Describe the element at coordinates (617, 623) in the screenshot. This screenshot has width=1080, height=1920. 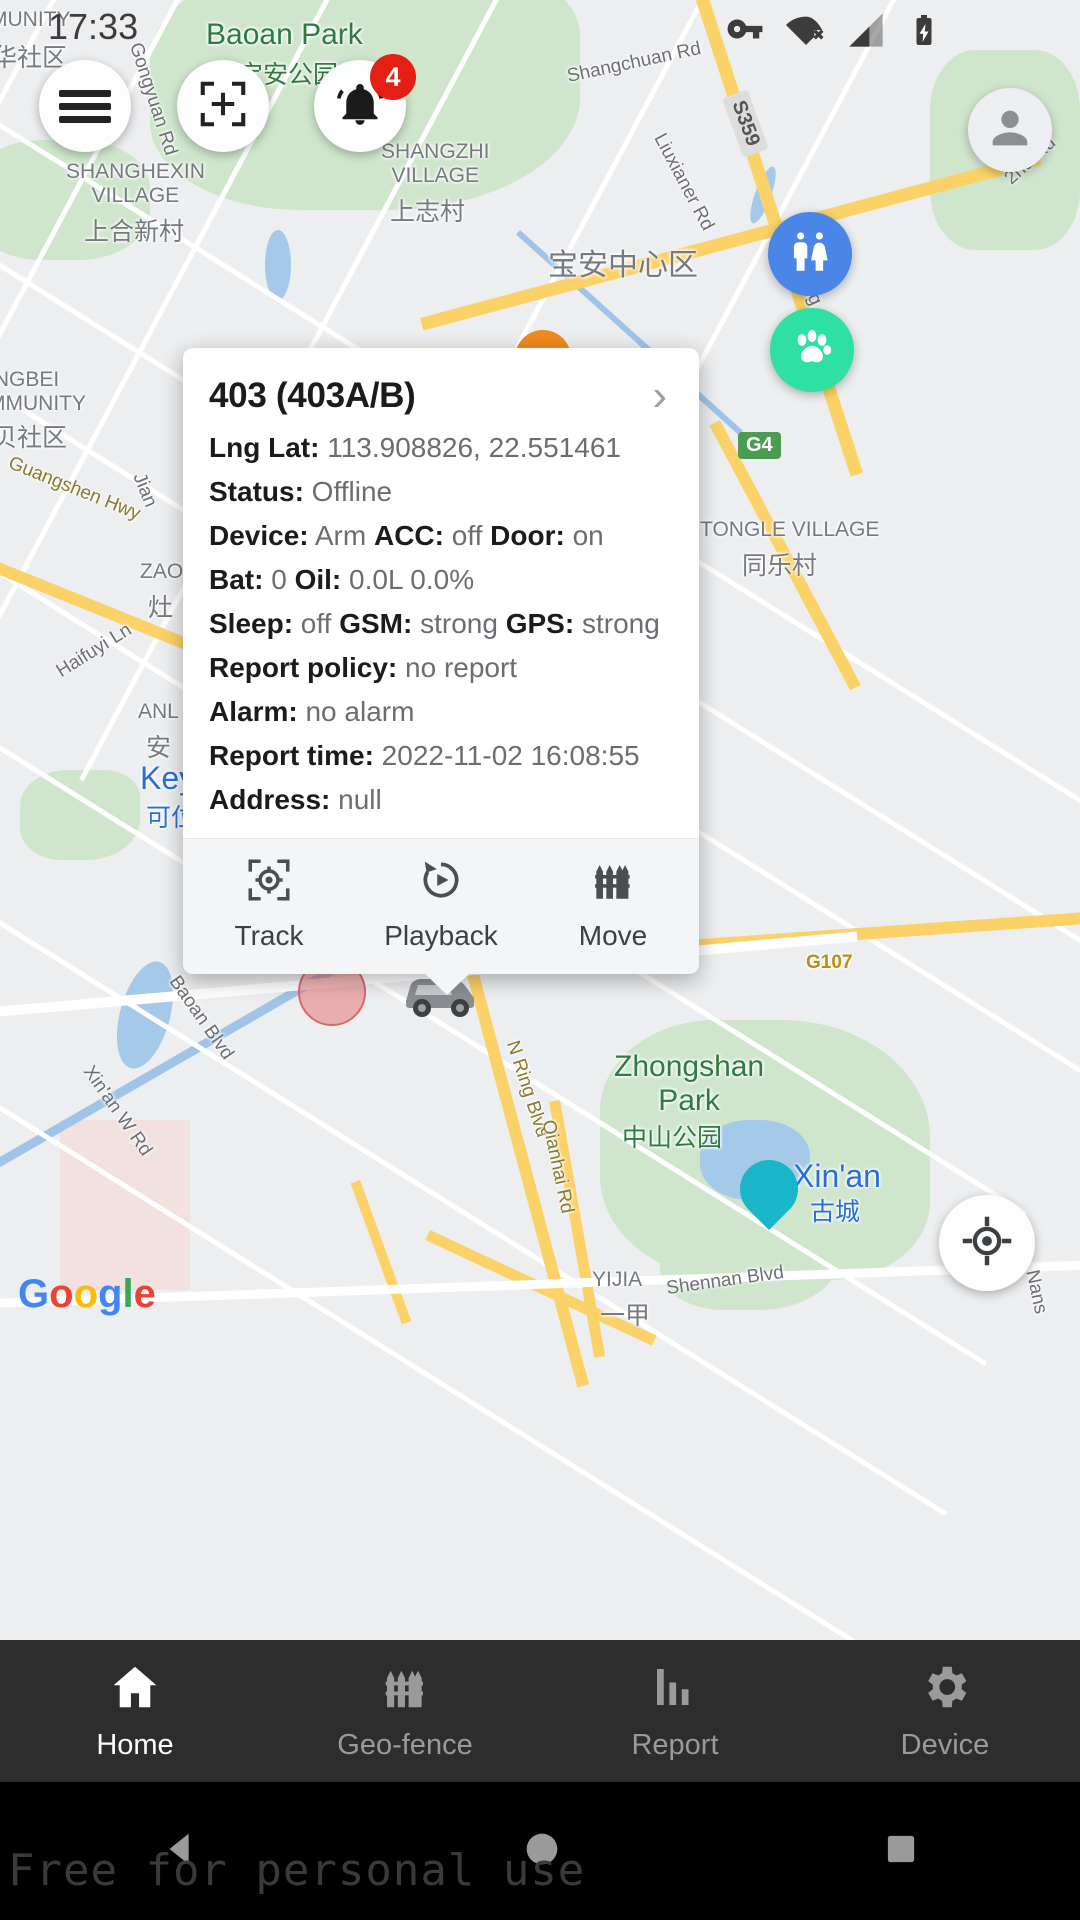
I see `detail-value: strong` at that location.